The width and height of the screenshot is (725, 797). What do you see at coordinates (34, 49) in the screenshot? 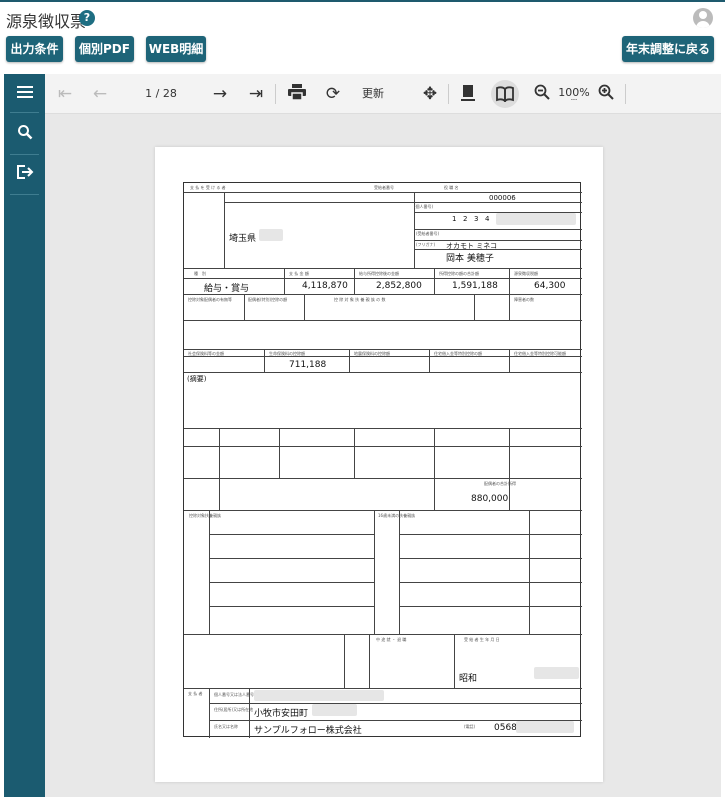
I see `output-conditions-button: 出力条件` at bounding box center [34, 49].